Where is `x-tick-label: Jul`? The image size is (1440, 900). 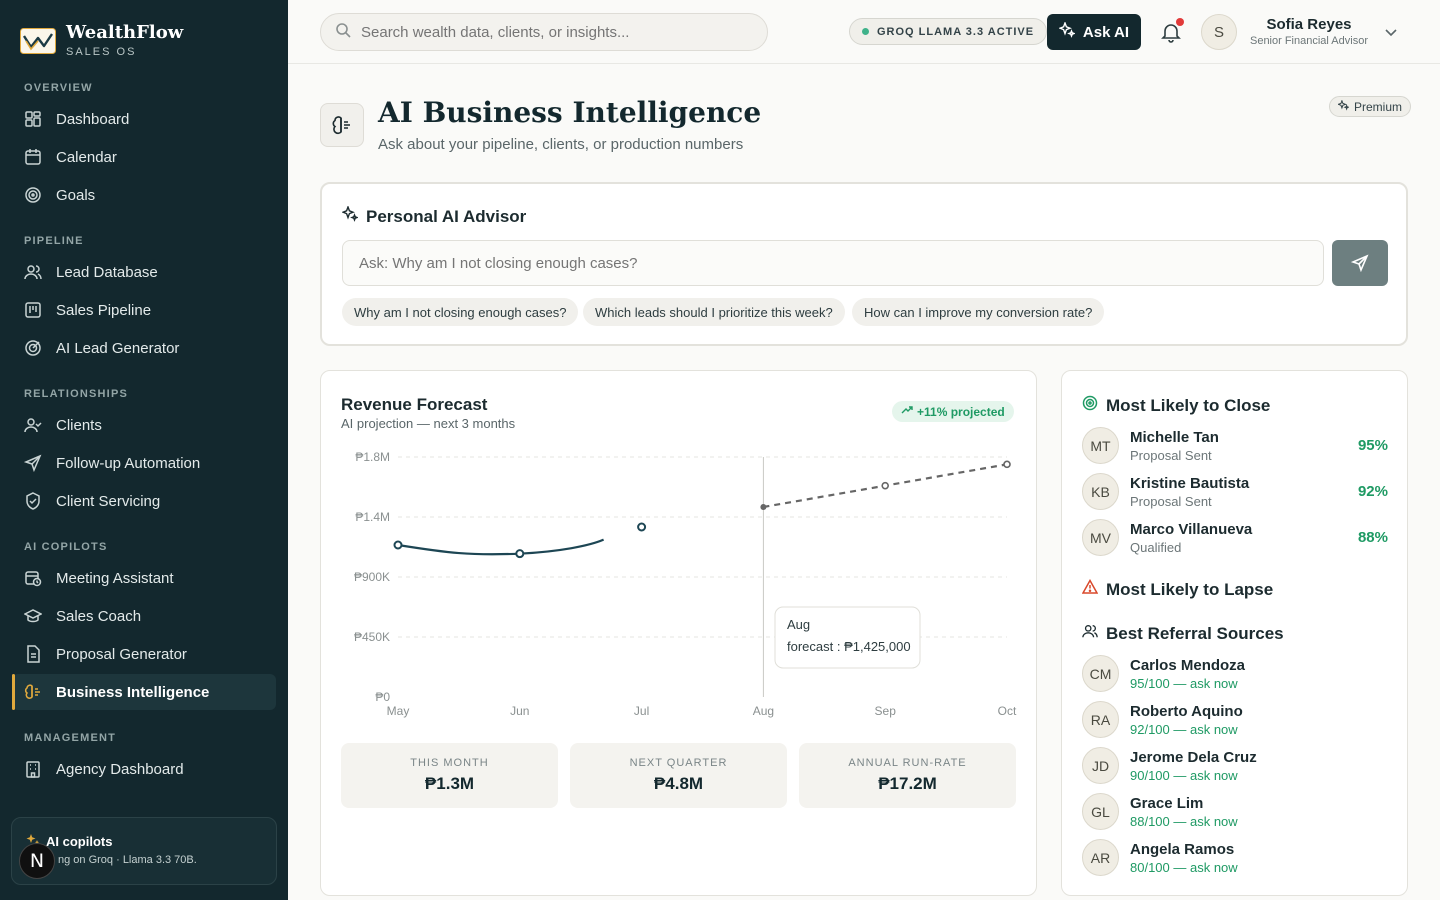
x-tick-label: Jul is located at coordinates (641, 711).